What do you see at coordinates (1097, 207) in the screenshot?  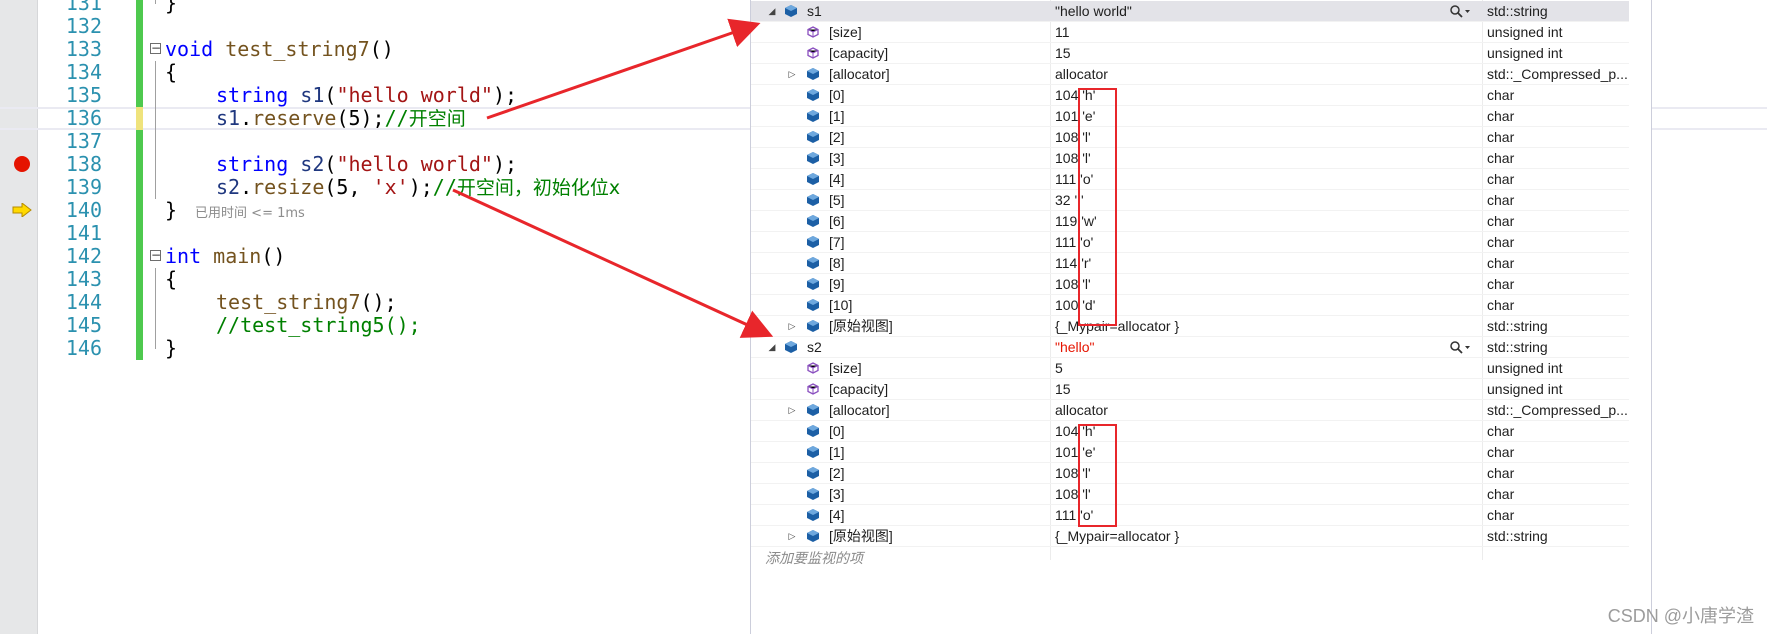 I see `highlight-box-s1-chars` at bounding box center [1097, 207].